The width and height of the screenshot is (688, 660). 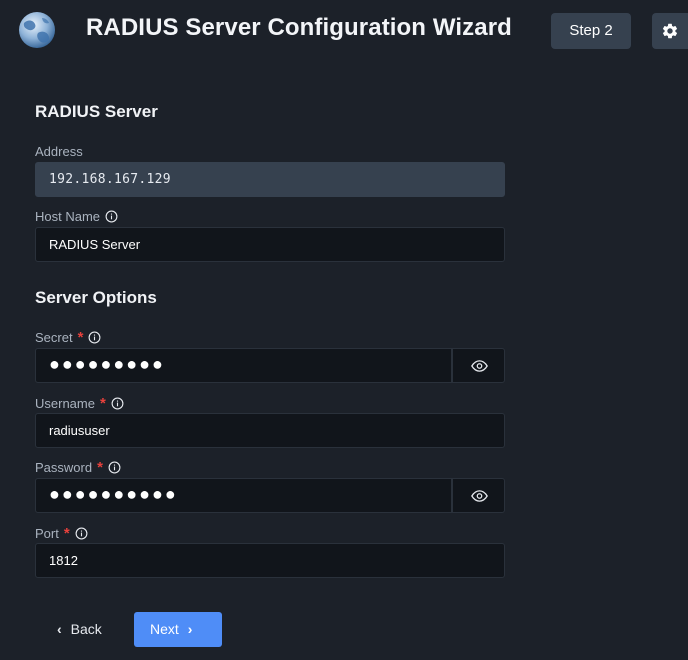 I want to click on username-label: Username *, so click(x=79, y=403).